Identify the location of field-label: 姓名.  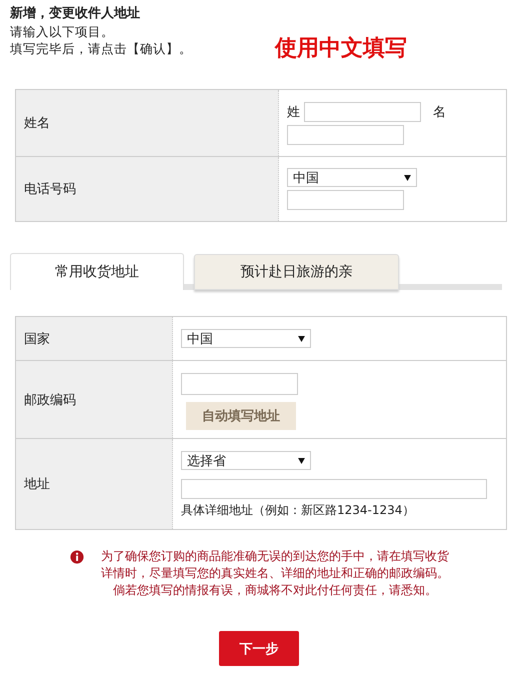
(147, 123).